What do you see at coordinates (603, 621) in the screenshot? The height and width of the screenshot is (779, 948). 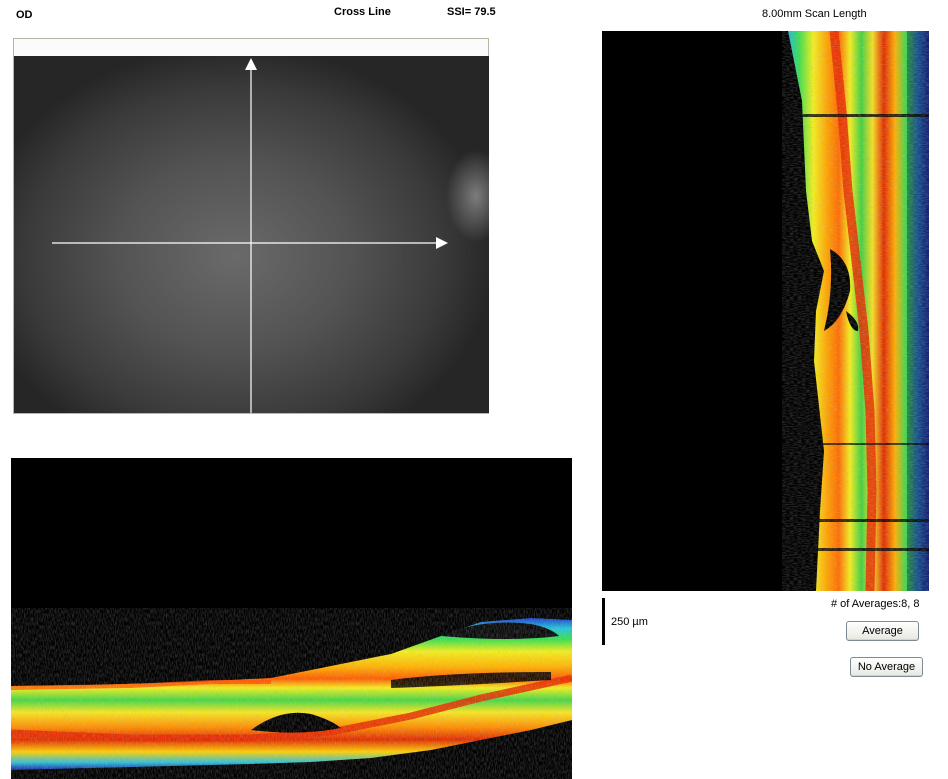 I see `scale-bar` at bounding box center [603, 621].